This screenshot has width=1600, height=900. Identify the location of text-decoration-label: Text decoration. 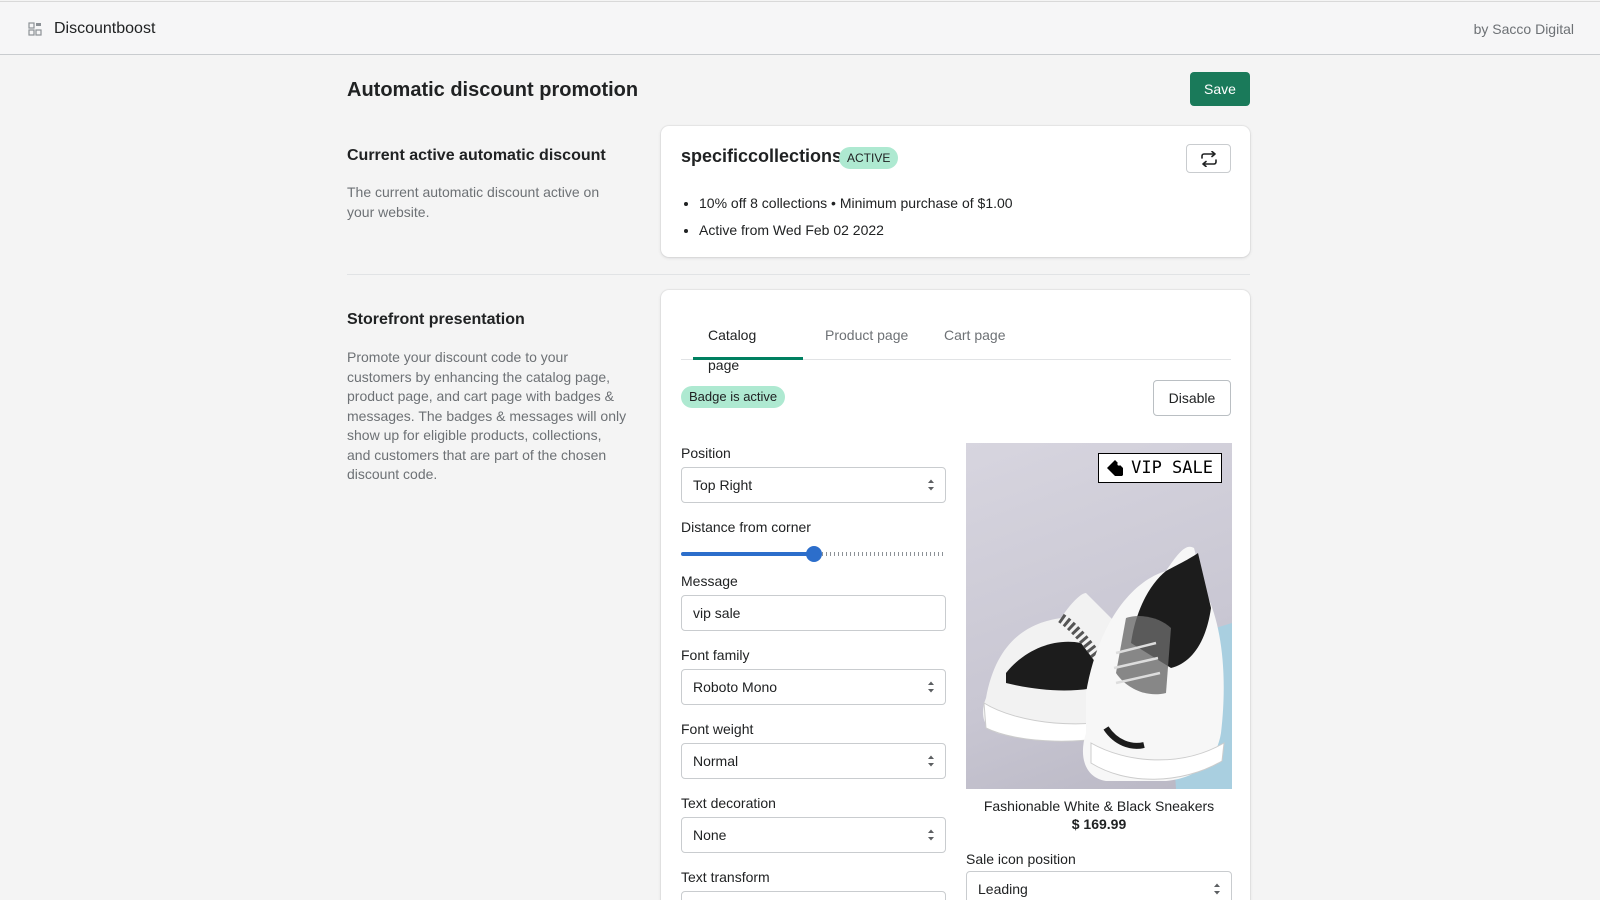
(728, 803).